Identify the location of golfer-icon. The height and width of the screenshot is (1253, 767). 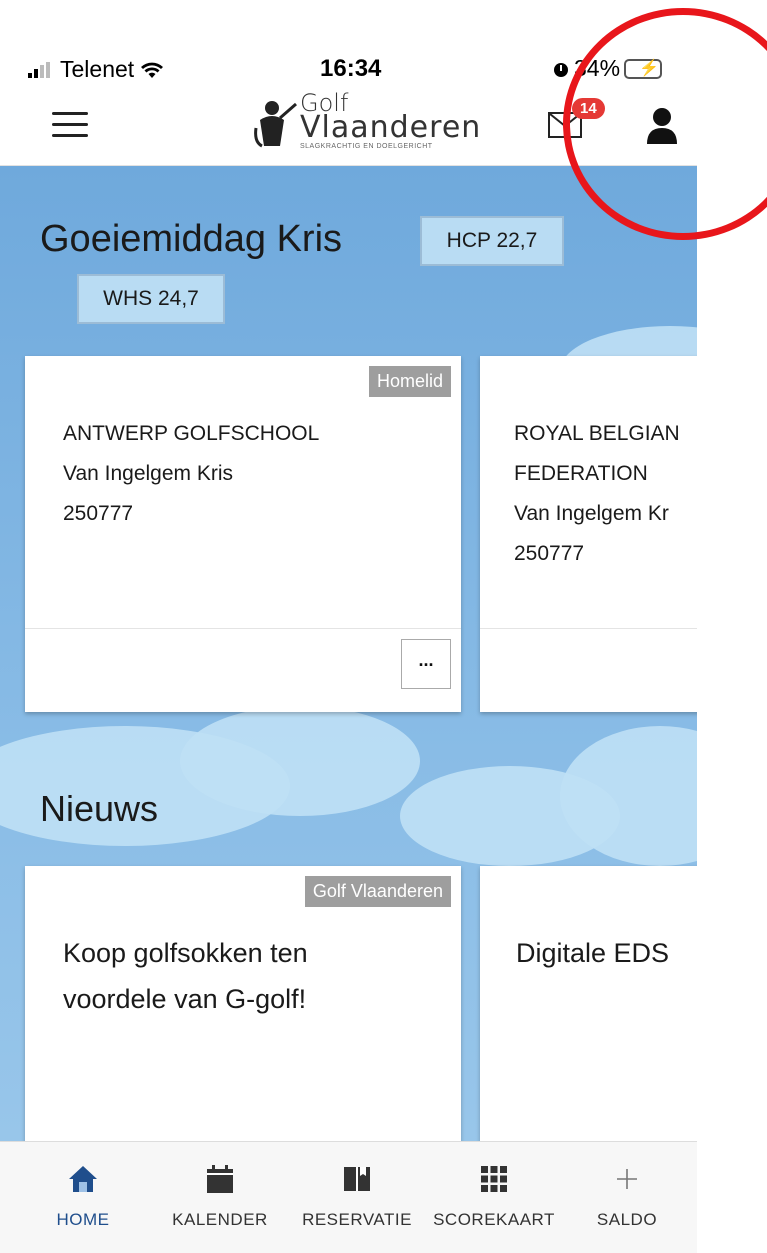
(275, 124).